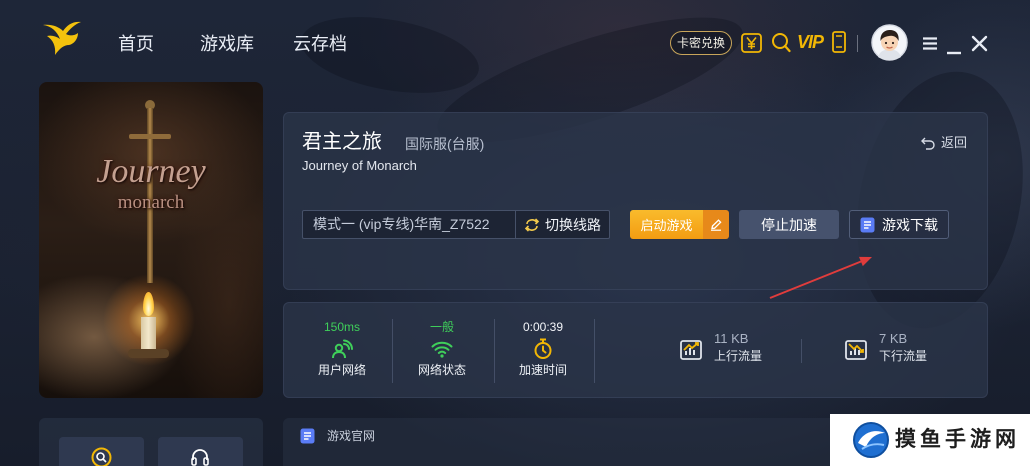 The image size is (1030, 466). I want to click on nav-game-library: 游戏库, so click(227, 44).